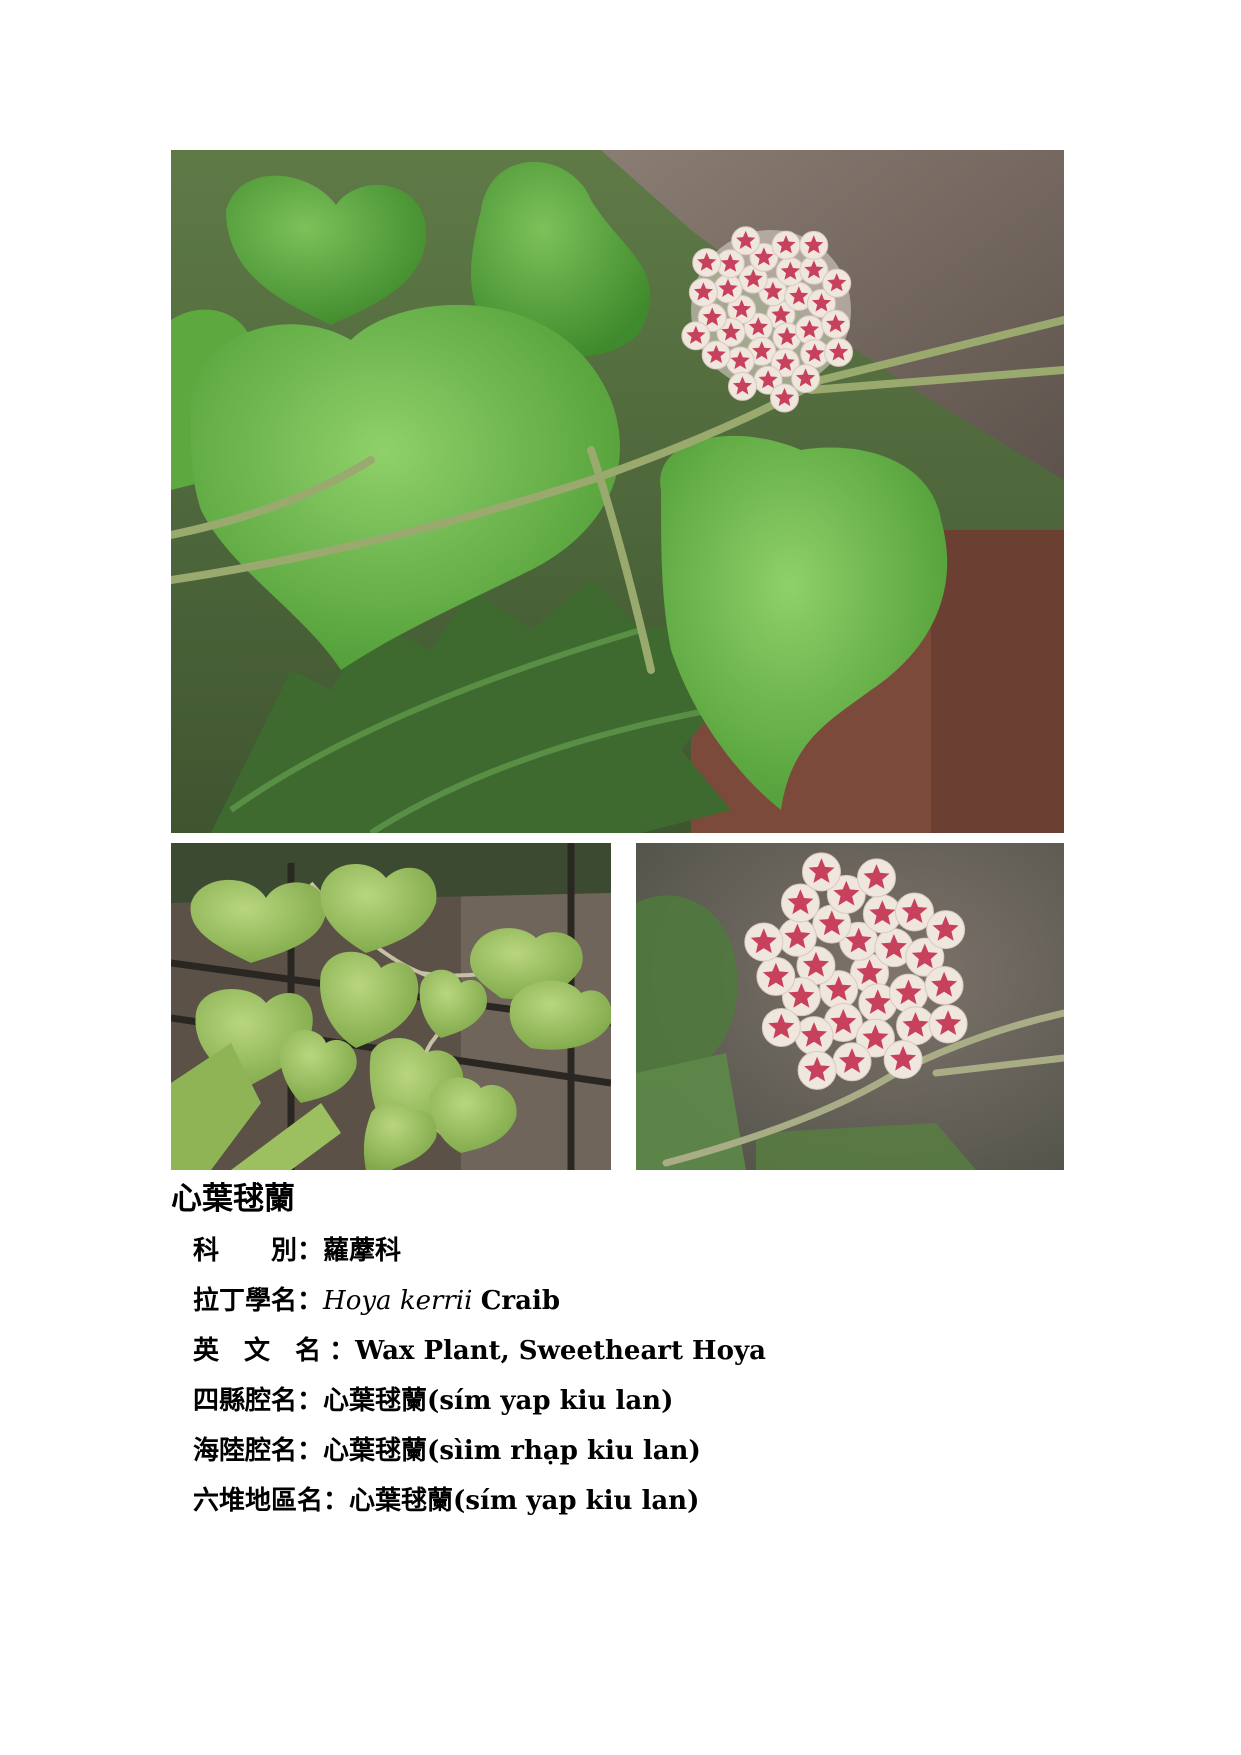 Image resolution: width=1241 pixels, height=1755 pixels. Describe the element at coordinates (391, 1006) in the screenshot. I see `hoya-vine-photo` at that location.